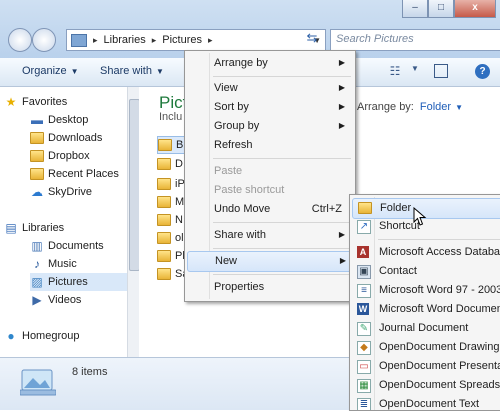  What do you see at coordinates (125, 40) in the screenshot?
I see `breadcrumb-libraries: Libraries` at bounding box center [125, 40].